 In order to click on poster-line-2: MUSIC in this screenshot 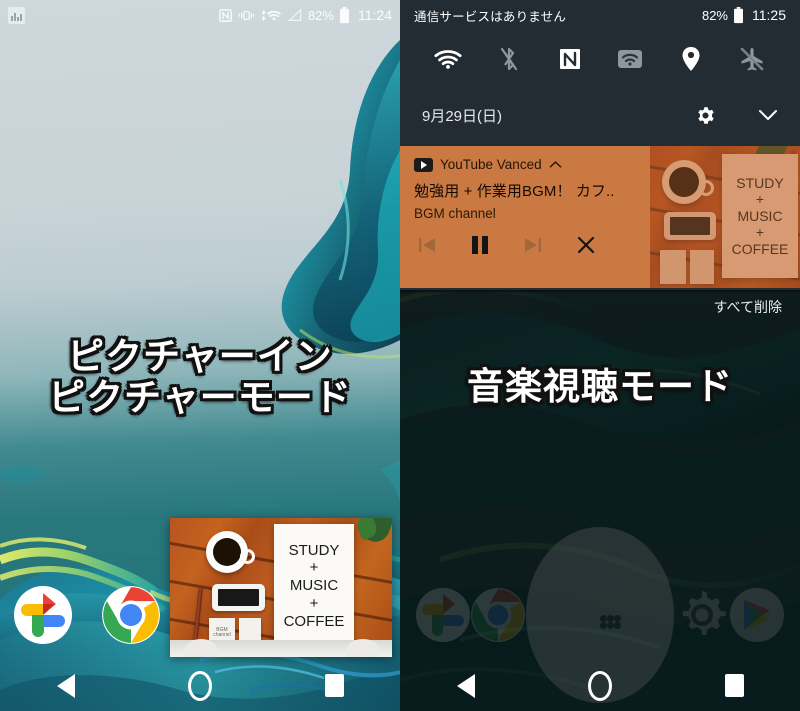, I will do `click(314, 586)`.